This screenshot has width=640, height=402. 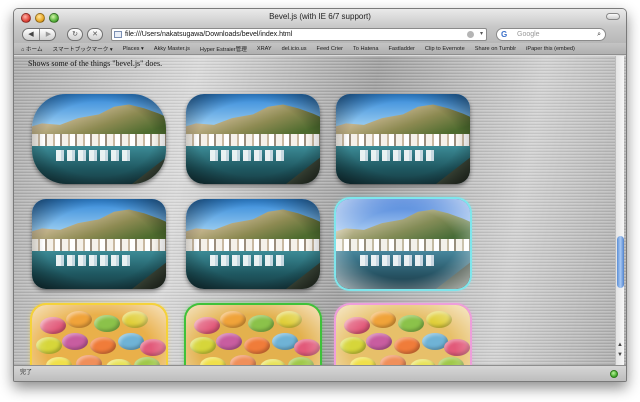 What do you see at coordinates (47, 34) in the screenshot?
I see `forward-arrow-icon: ▶` at bounding box center [47, 34].